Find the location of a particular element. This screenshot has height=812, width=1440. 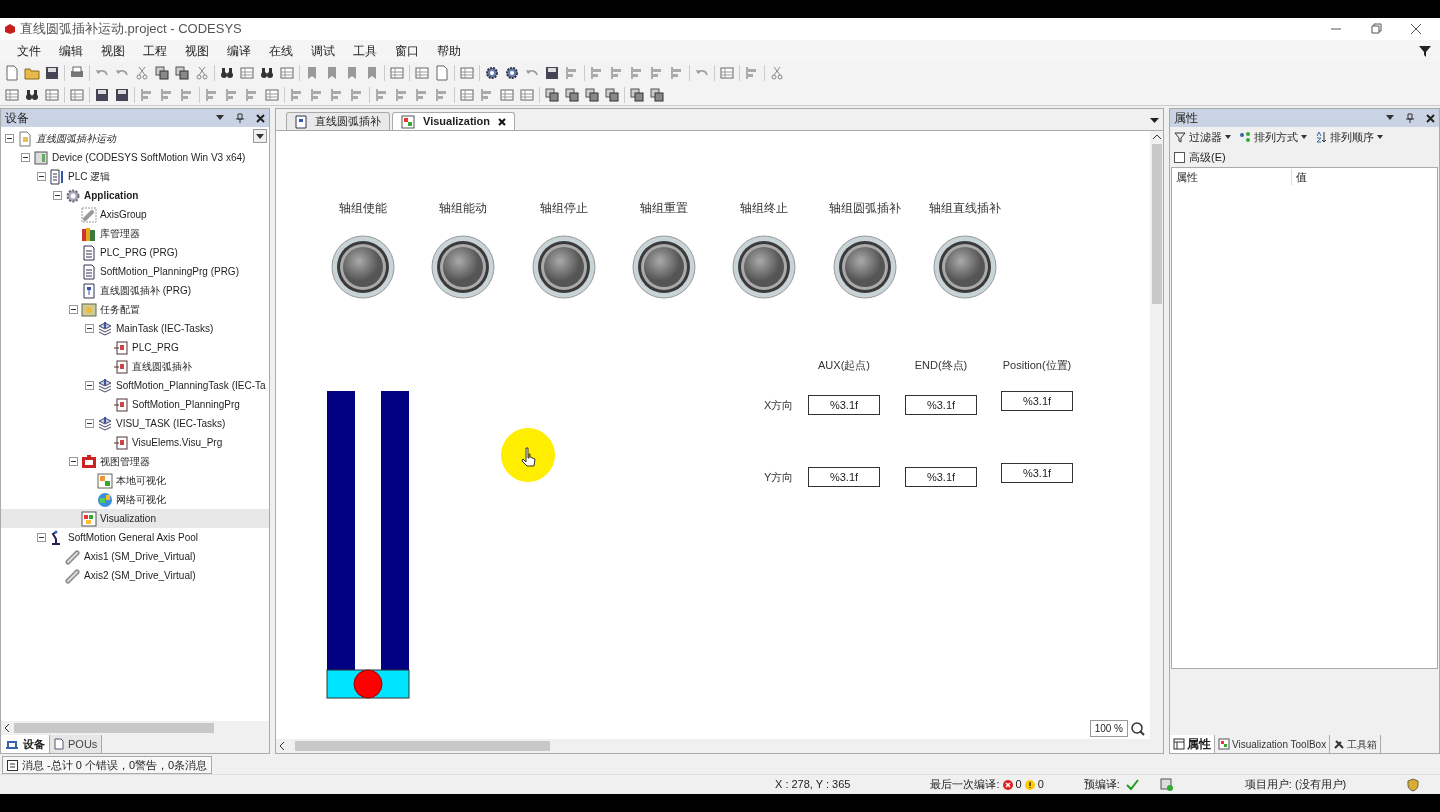

menu-item: 在线 is located at coordinates (281, 51).